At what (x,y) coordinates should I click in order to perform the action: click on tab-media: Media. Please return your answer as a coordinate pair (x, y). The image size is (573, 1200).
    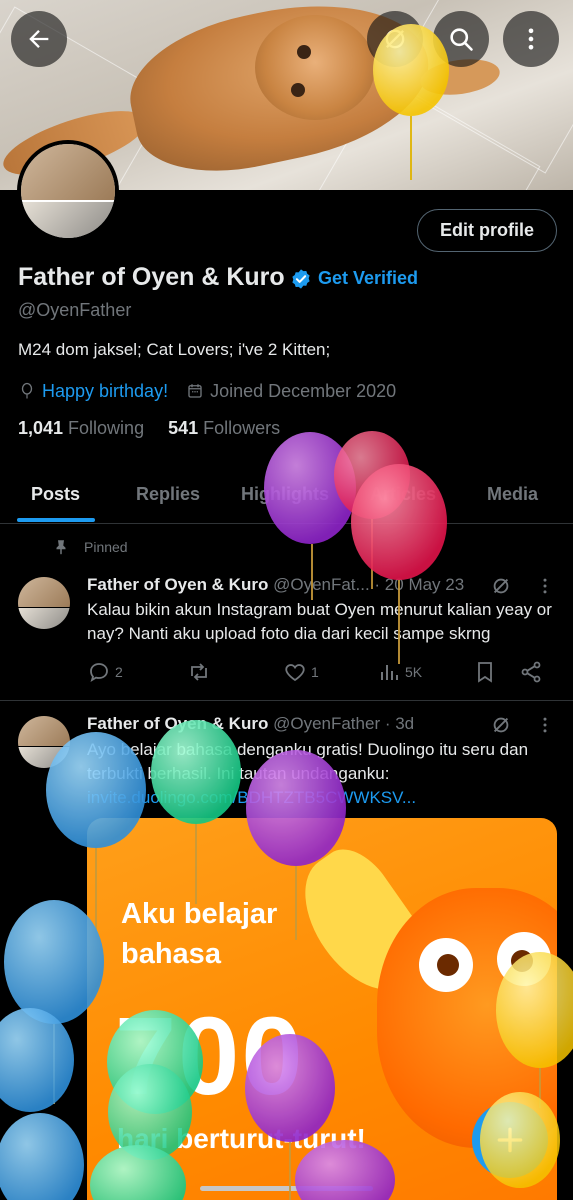
    Looking at the image, I should click on (512, 494).